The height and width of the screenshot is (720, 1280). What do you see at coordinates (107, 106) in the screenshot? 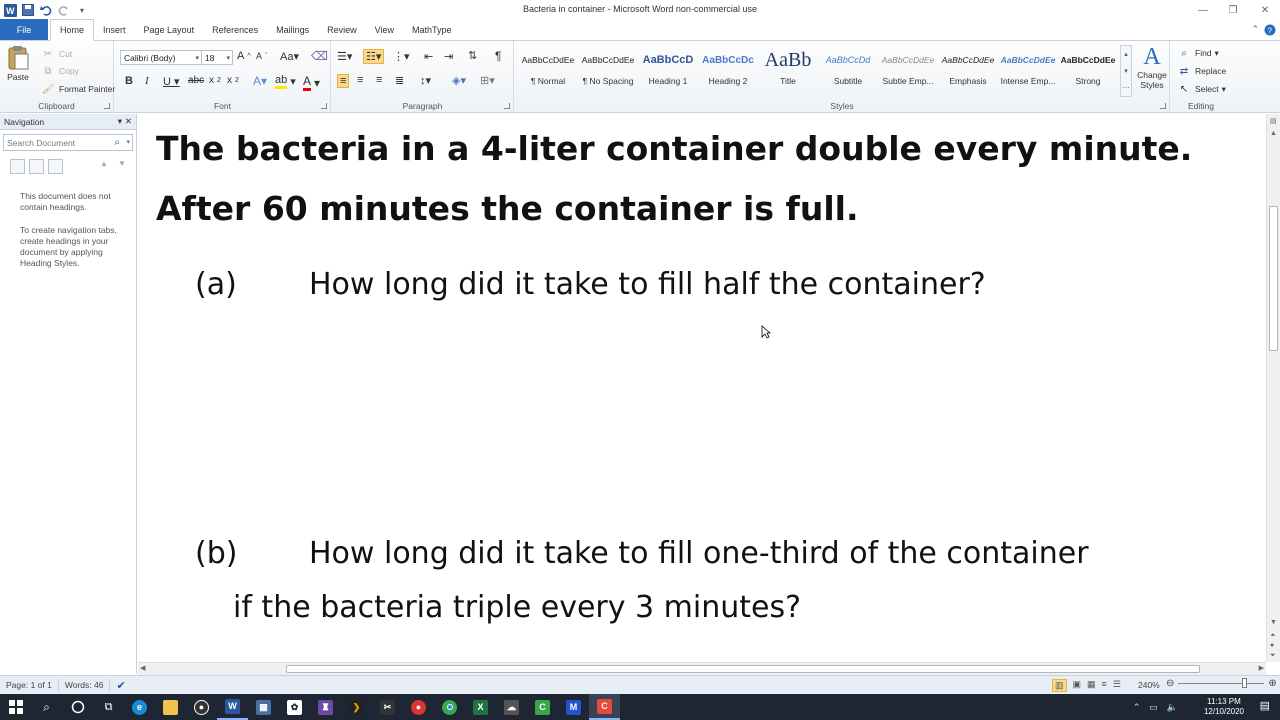
I see `clipboard-launcher-icon` at bounding box center [107, 106].